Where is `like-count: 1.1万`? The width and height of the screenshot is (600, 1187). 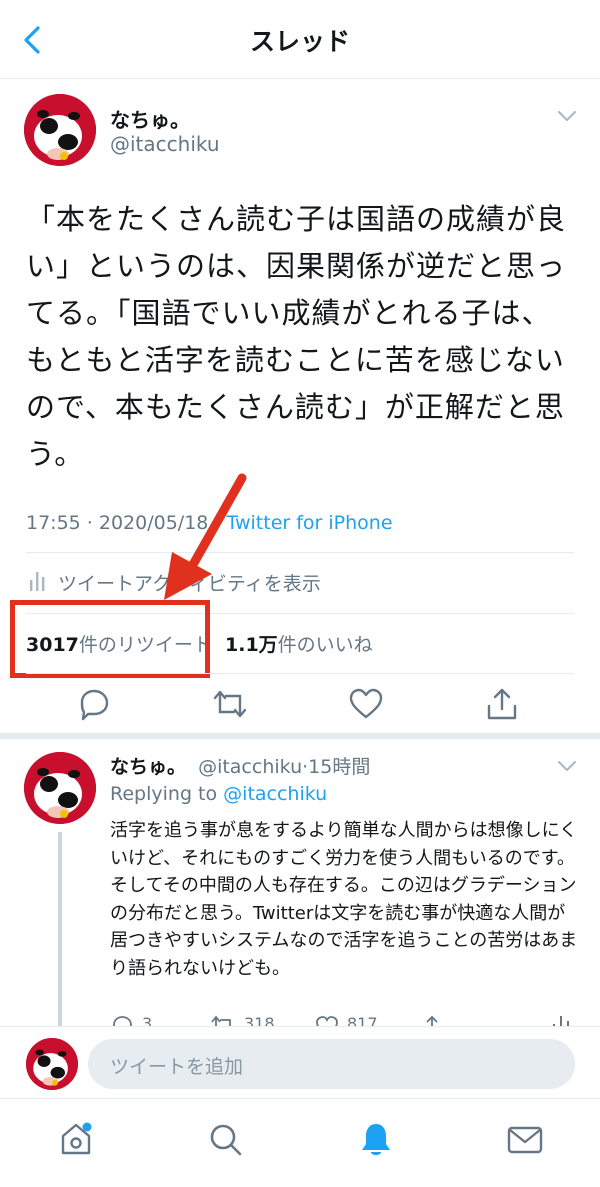 like-count: 1.1万 is located at coordinates (251, 645).